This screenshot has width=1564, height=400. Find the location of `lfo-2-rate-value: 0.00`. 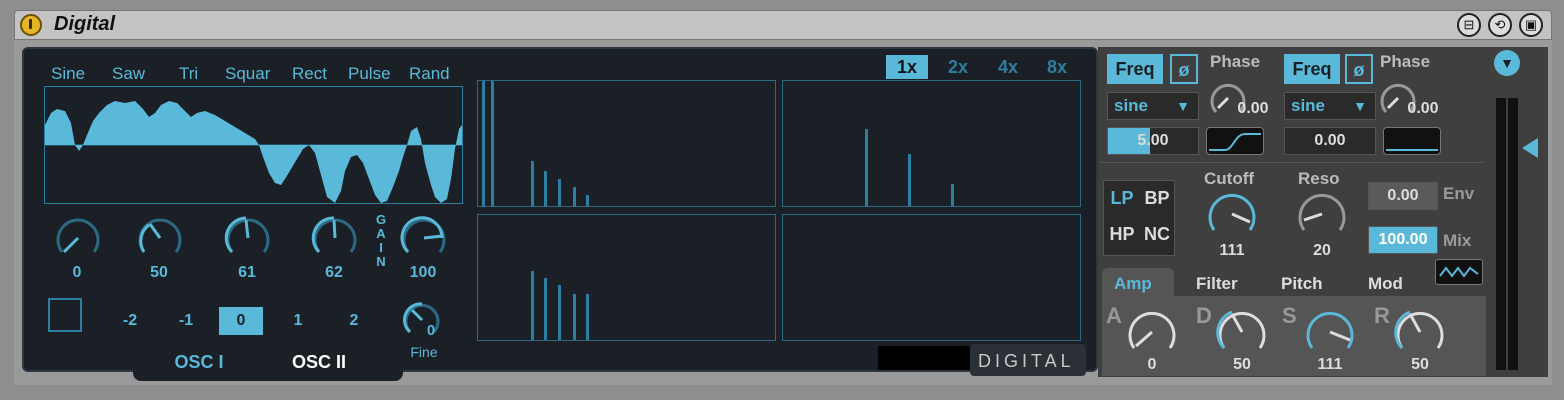

lfo-2-rate-value: 0.00 is located at coordinates (1330, 140).